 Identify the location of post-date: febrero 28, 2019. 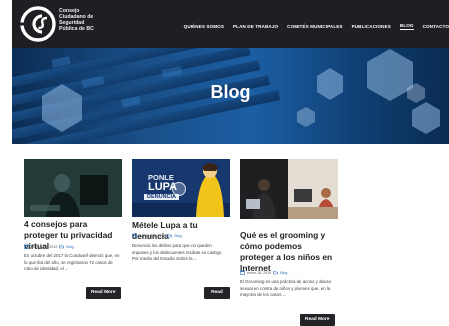
(44, 246).